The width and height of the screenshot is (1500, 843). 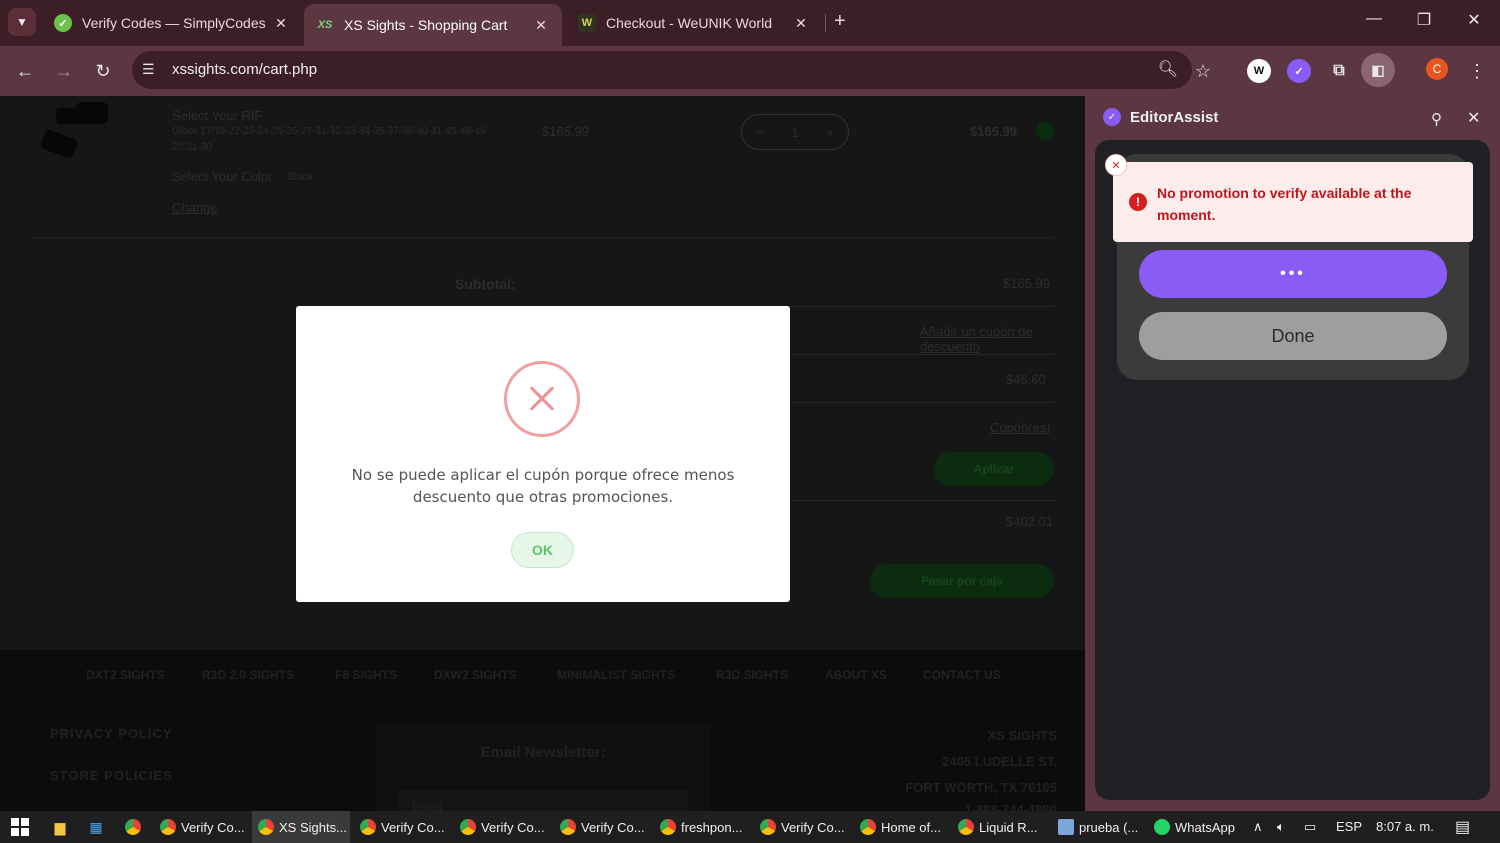 What do you see at coordinates (1437, 69) in the screenshot?
I see `profile-avatar: C` at bounding box center [1437, 69].